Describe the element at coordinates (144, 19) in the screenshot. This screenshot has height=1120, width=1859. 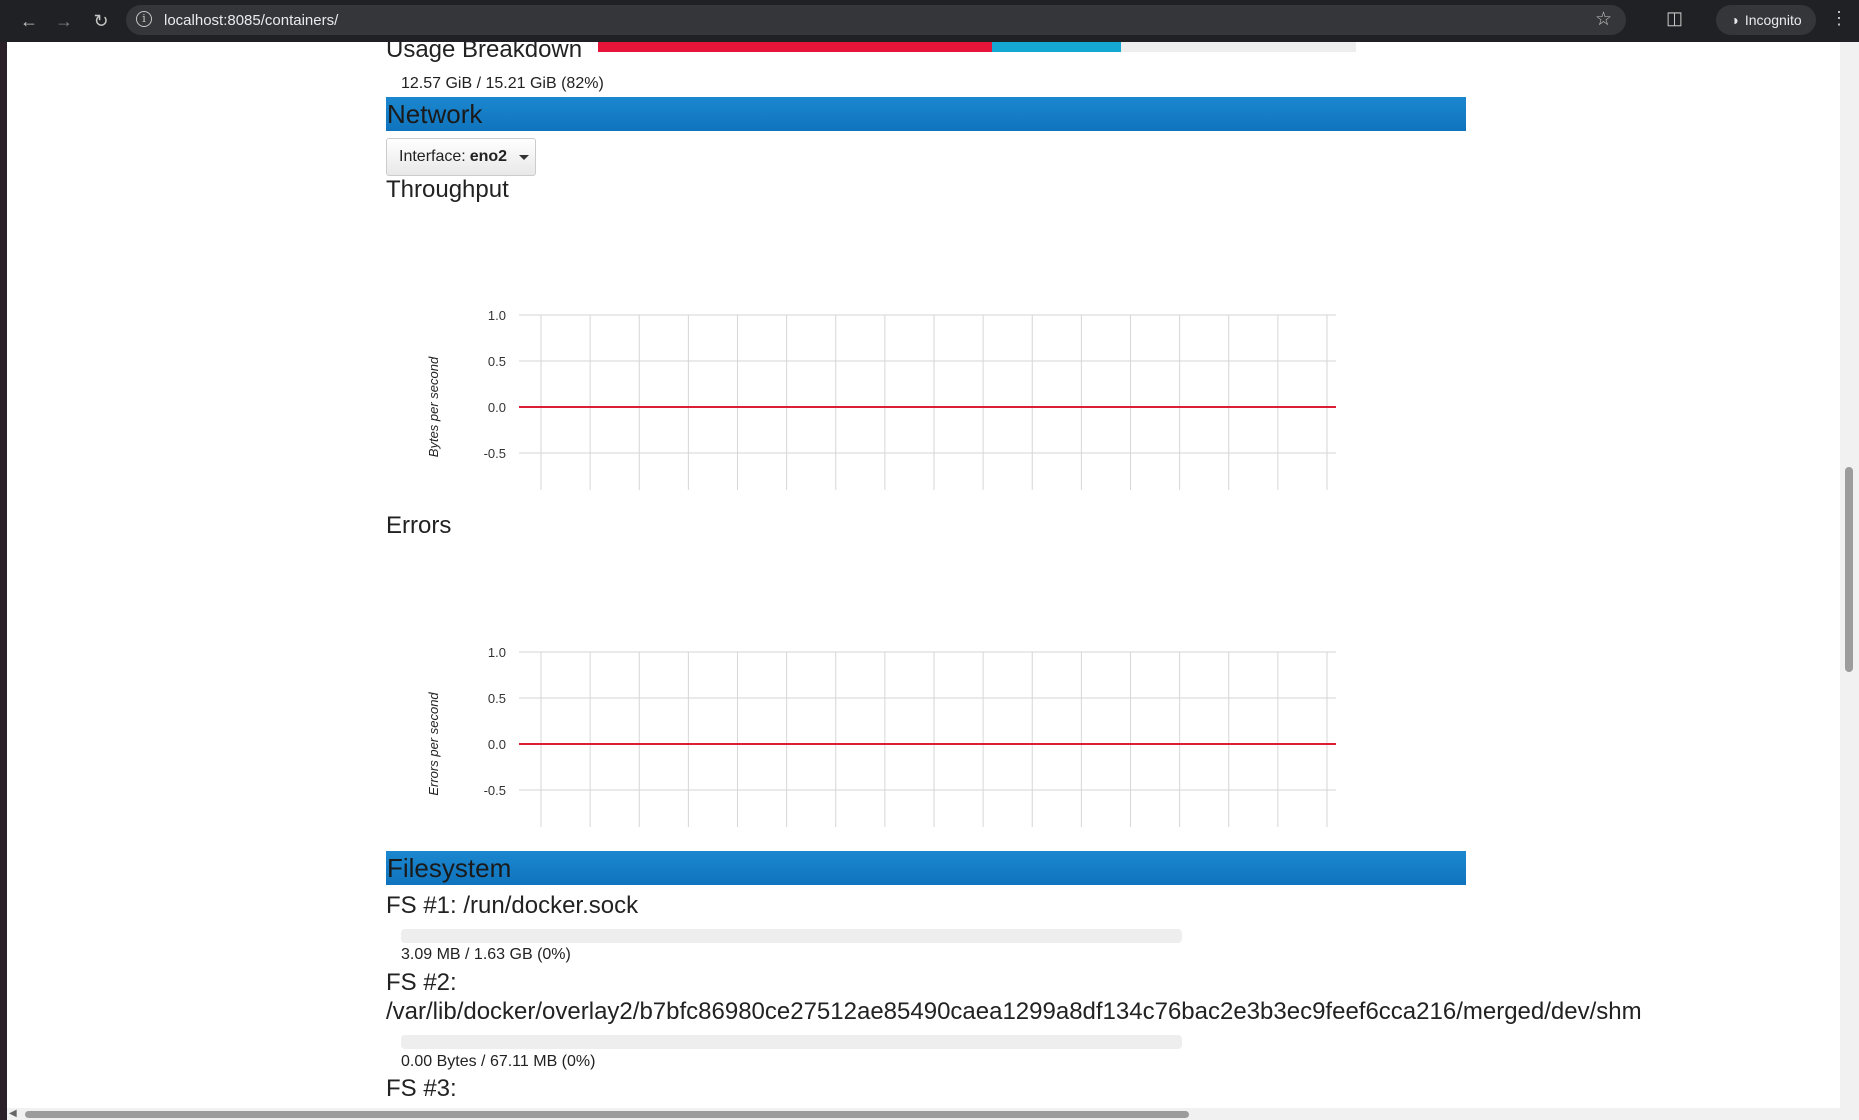
I see `site-info-icon: i` at that location.